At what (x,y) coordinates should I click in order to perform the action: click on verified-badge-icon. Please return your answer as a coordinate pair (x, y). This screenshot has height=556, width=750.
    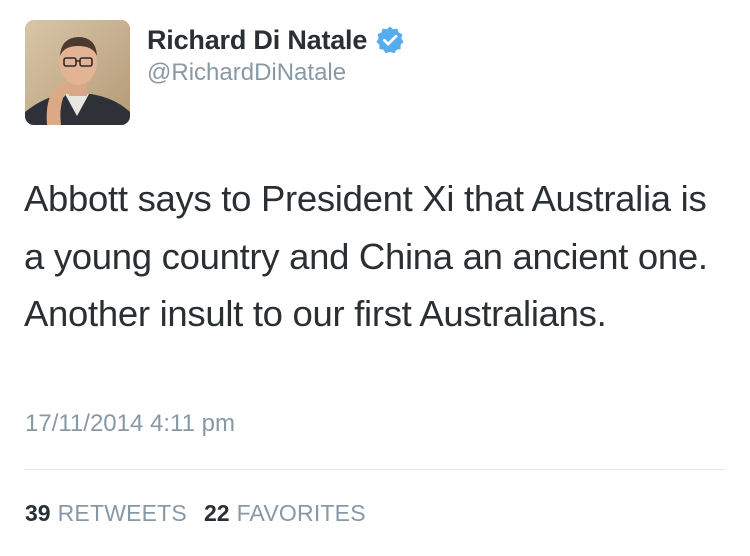
    Looking at the image, I should click on (390, 40).